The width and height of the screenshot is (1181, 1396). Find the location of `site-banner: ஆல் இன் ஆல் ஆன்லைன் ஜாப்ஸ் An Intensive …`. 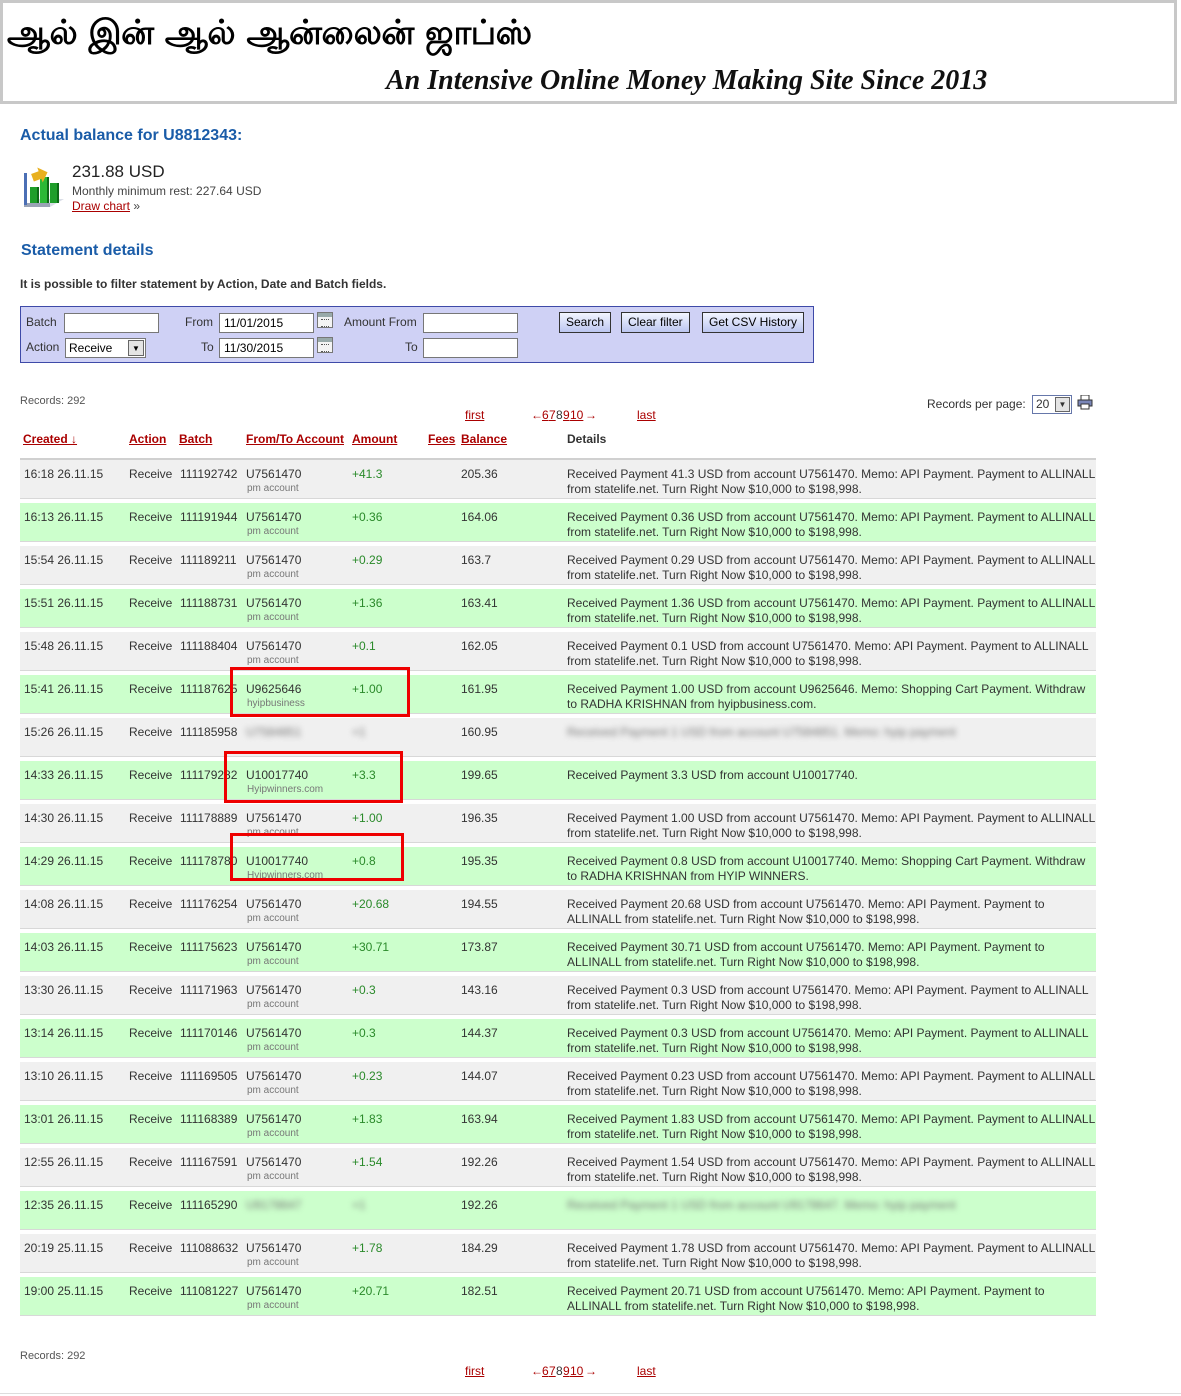

site-banner: ஆல் இன் ஆல் ஆன்லைன் ஜாப்ஸ் An Intensive … is located at coordinates (588, 52).